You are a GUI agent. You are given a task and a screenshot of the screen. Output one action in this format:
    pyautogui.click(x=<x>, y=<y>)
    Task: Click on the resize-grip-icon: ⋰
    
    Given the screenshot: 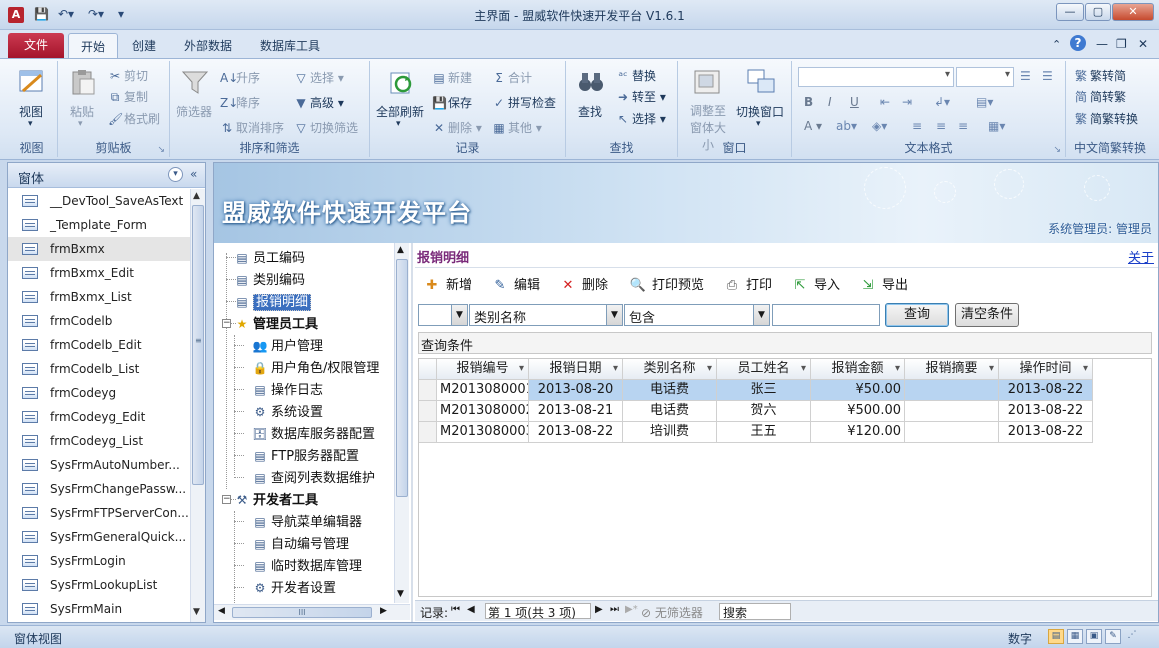 What is the action you would take?
    pyautogui.click(x=1132, y=636)
    